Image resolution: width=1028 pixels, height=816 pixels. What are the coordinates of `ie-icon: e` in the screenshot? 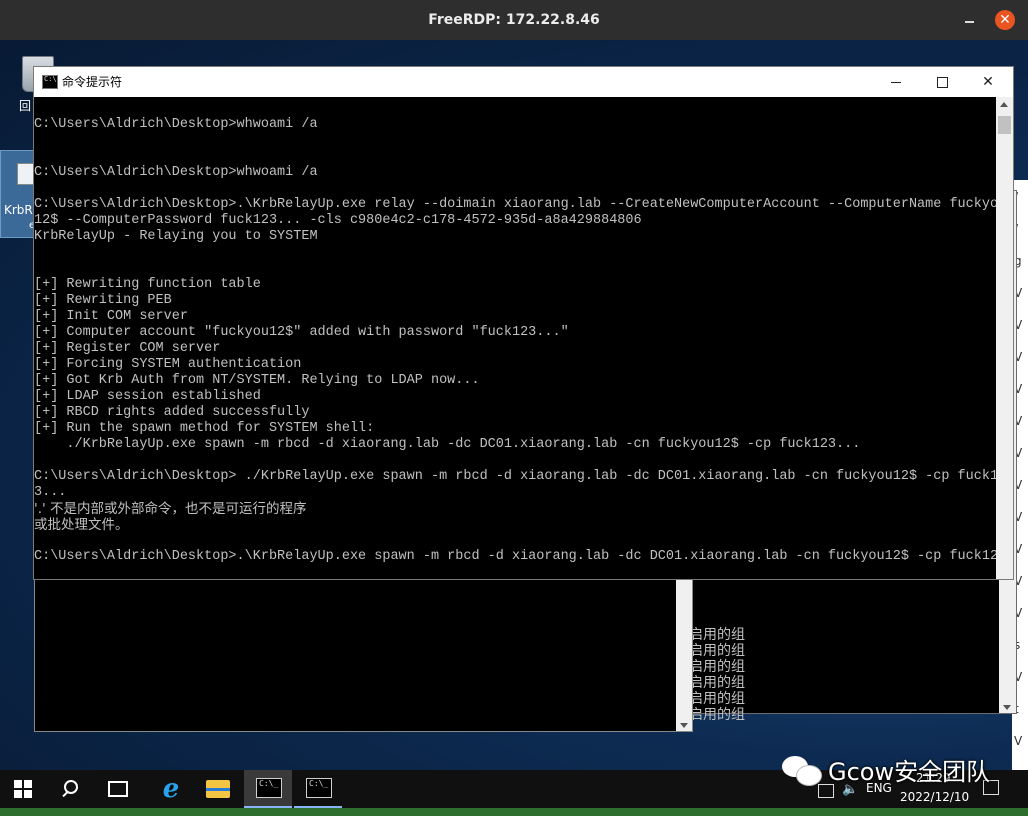 It's located at (171, 789).